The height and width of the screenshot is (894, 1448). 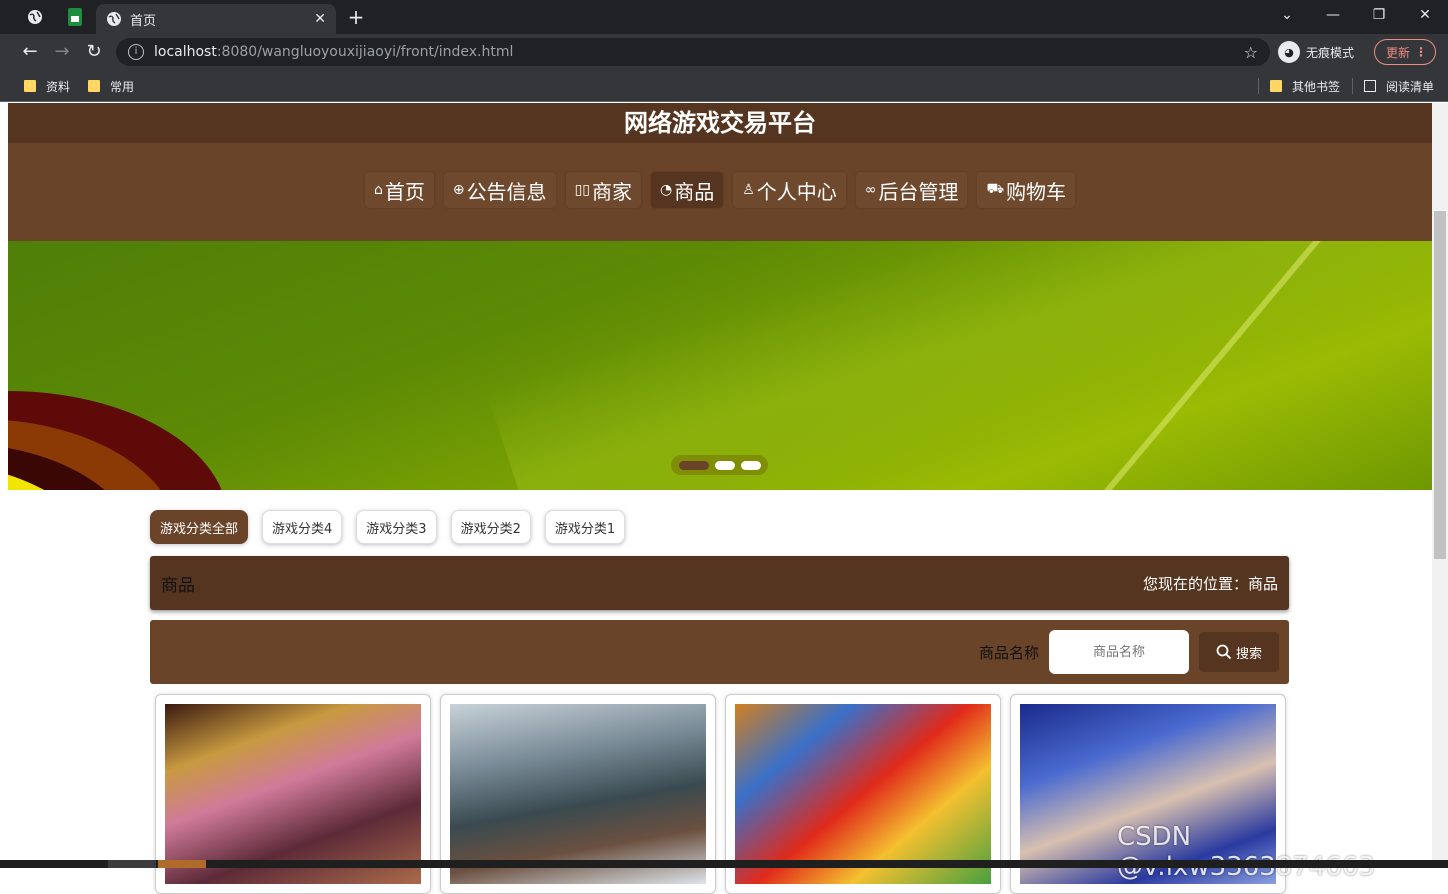 What do you see at coordinates (458, 190) in the screenshot?
I see `globe-icon: ⊕` at bounding box center [458, 190].